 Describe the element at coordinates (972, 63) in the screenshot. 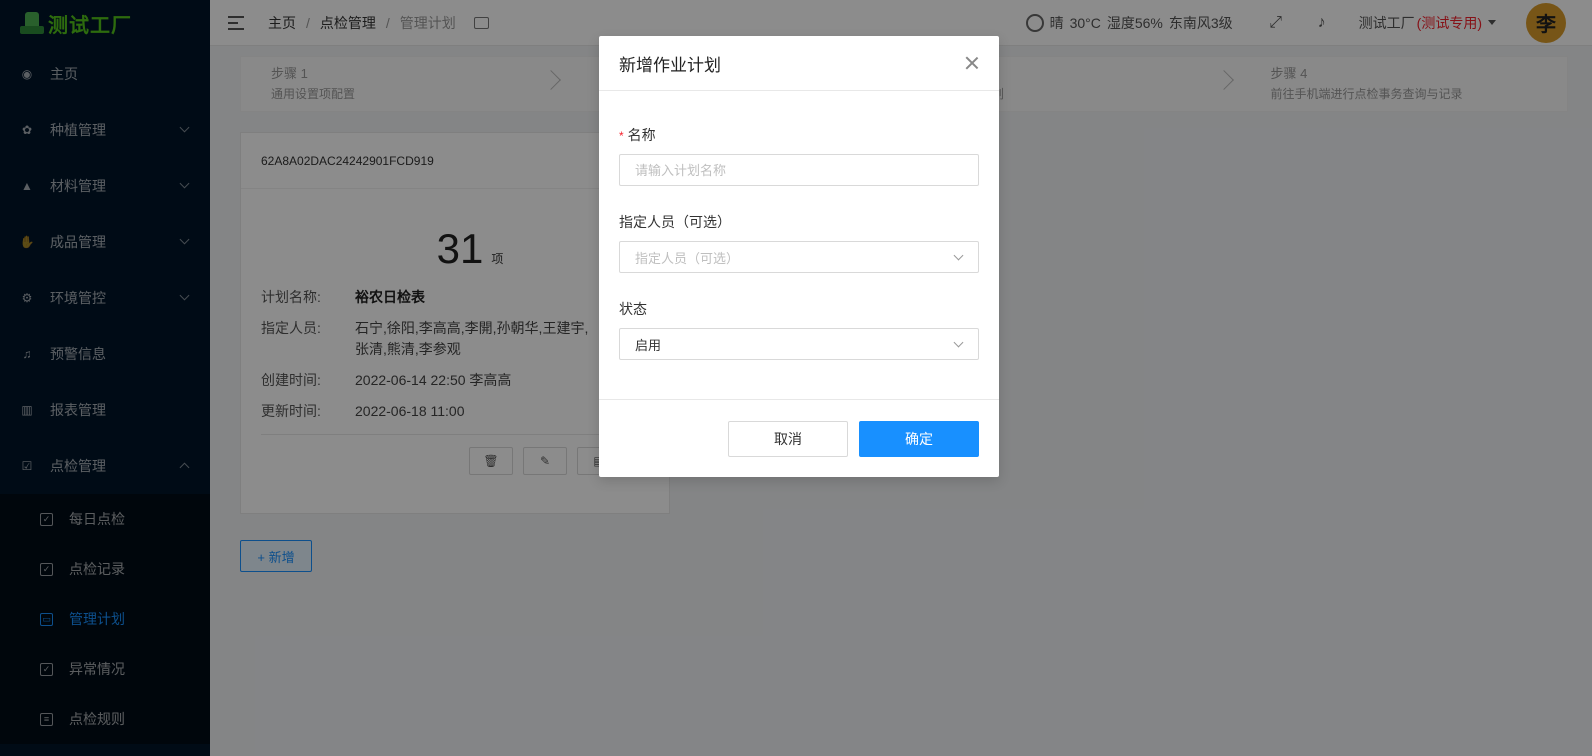

I see `close-icon` at that location.